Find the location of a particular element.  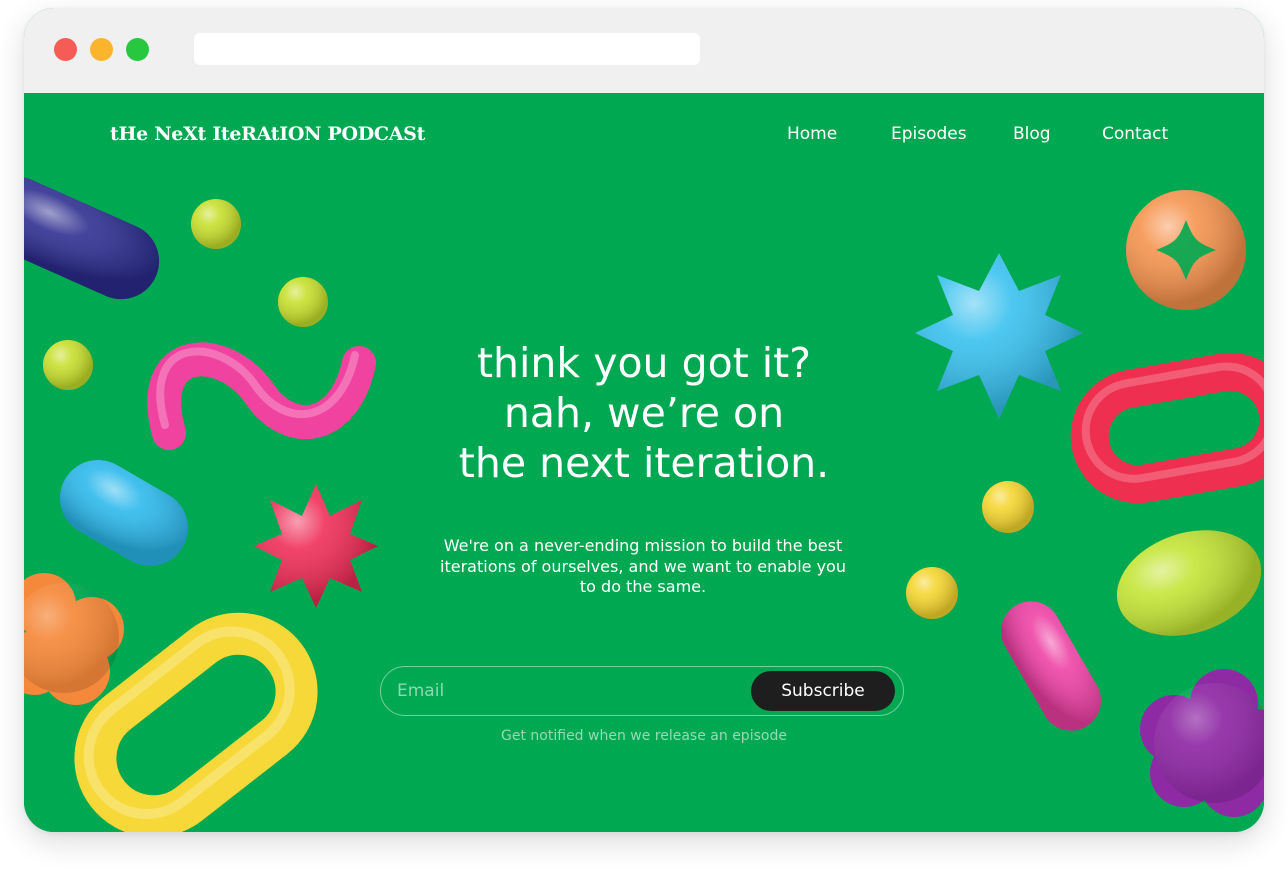

nav-episodes-link: Episodes is located at coordinates (929, 134).